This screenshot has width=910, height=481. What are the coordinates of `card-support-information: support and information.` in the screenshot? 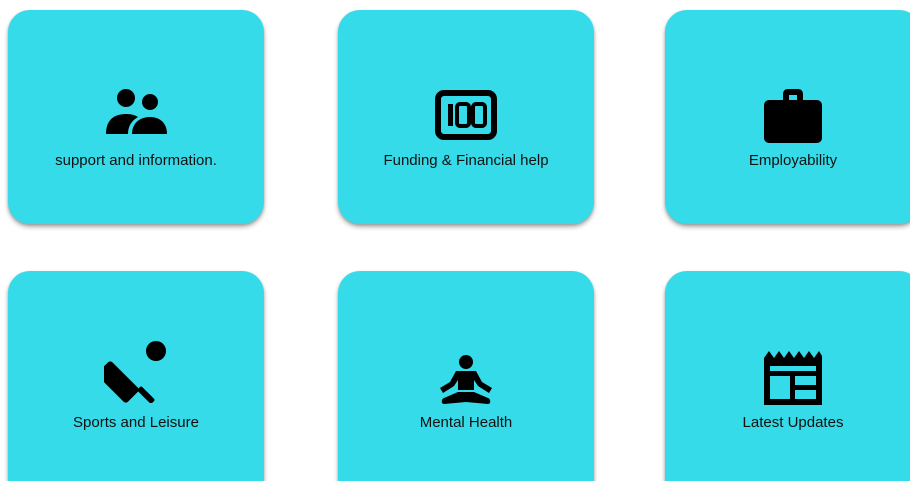 It's located at (136, 117).